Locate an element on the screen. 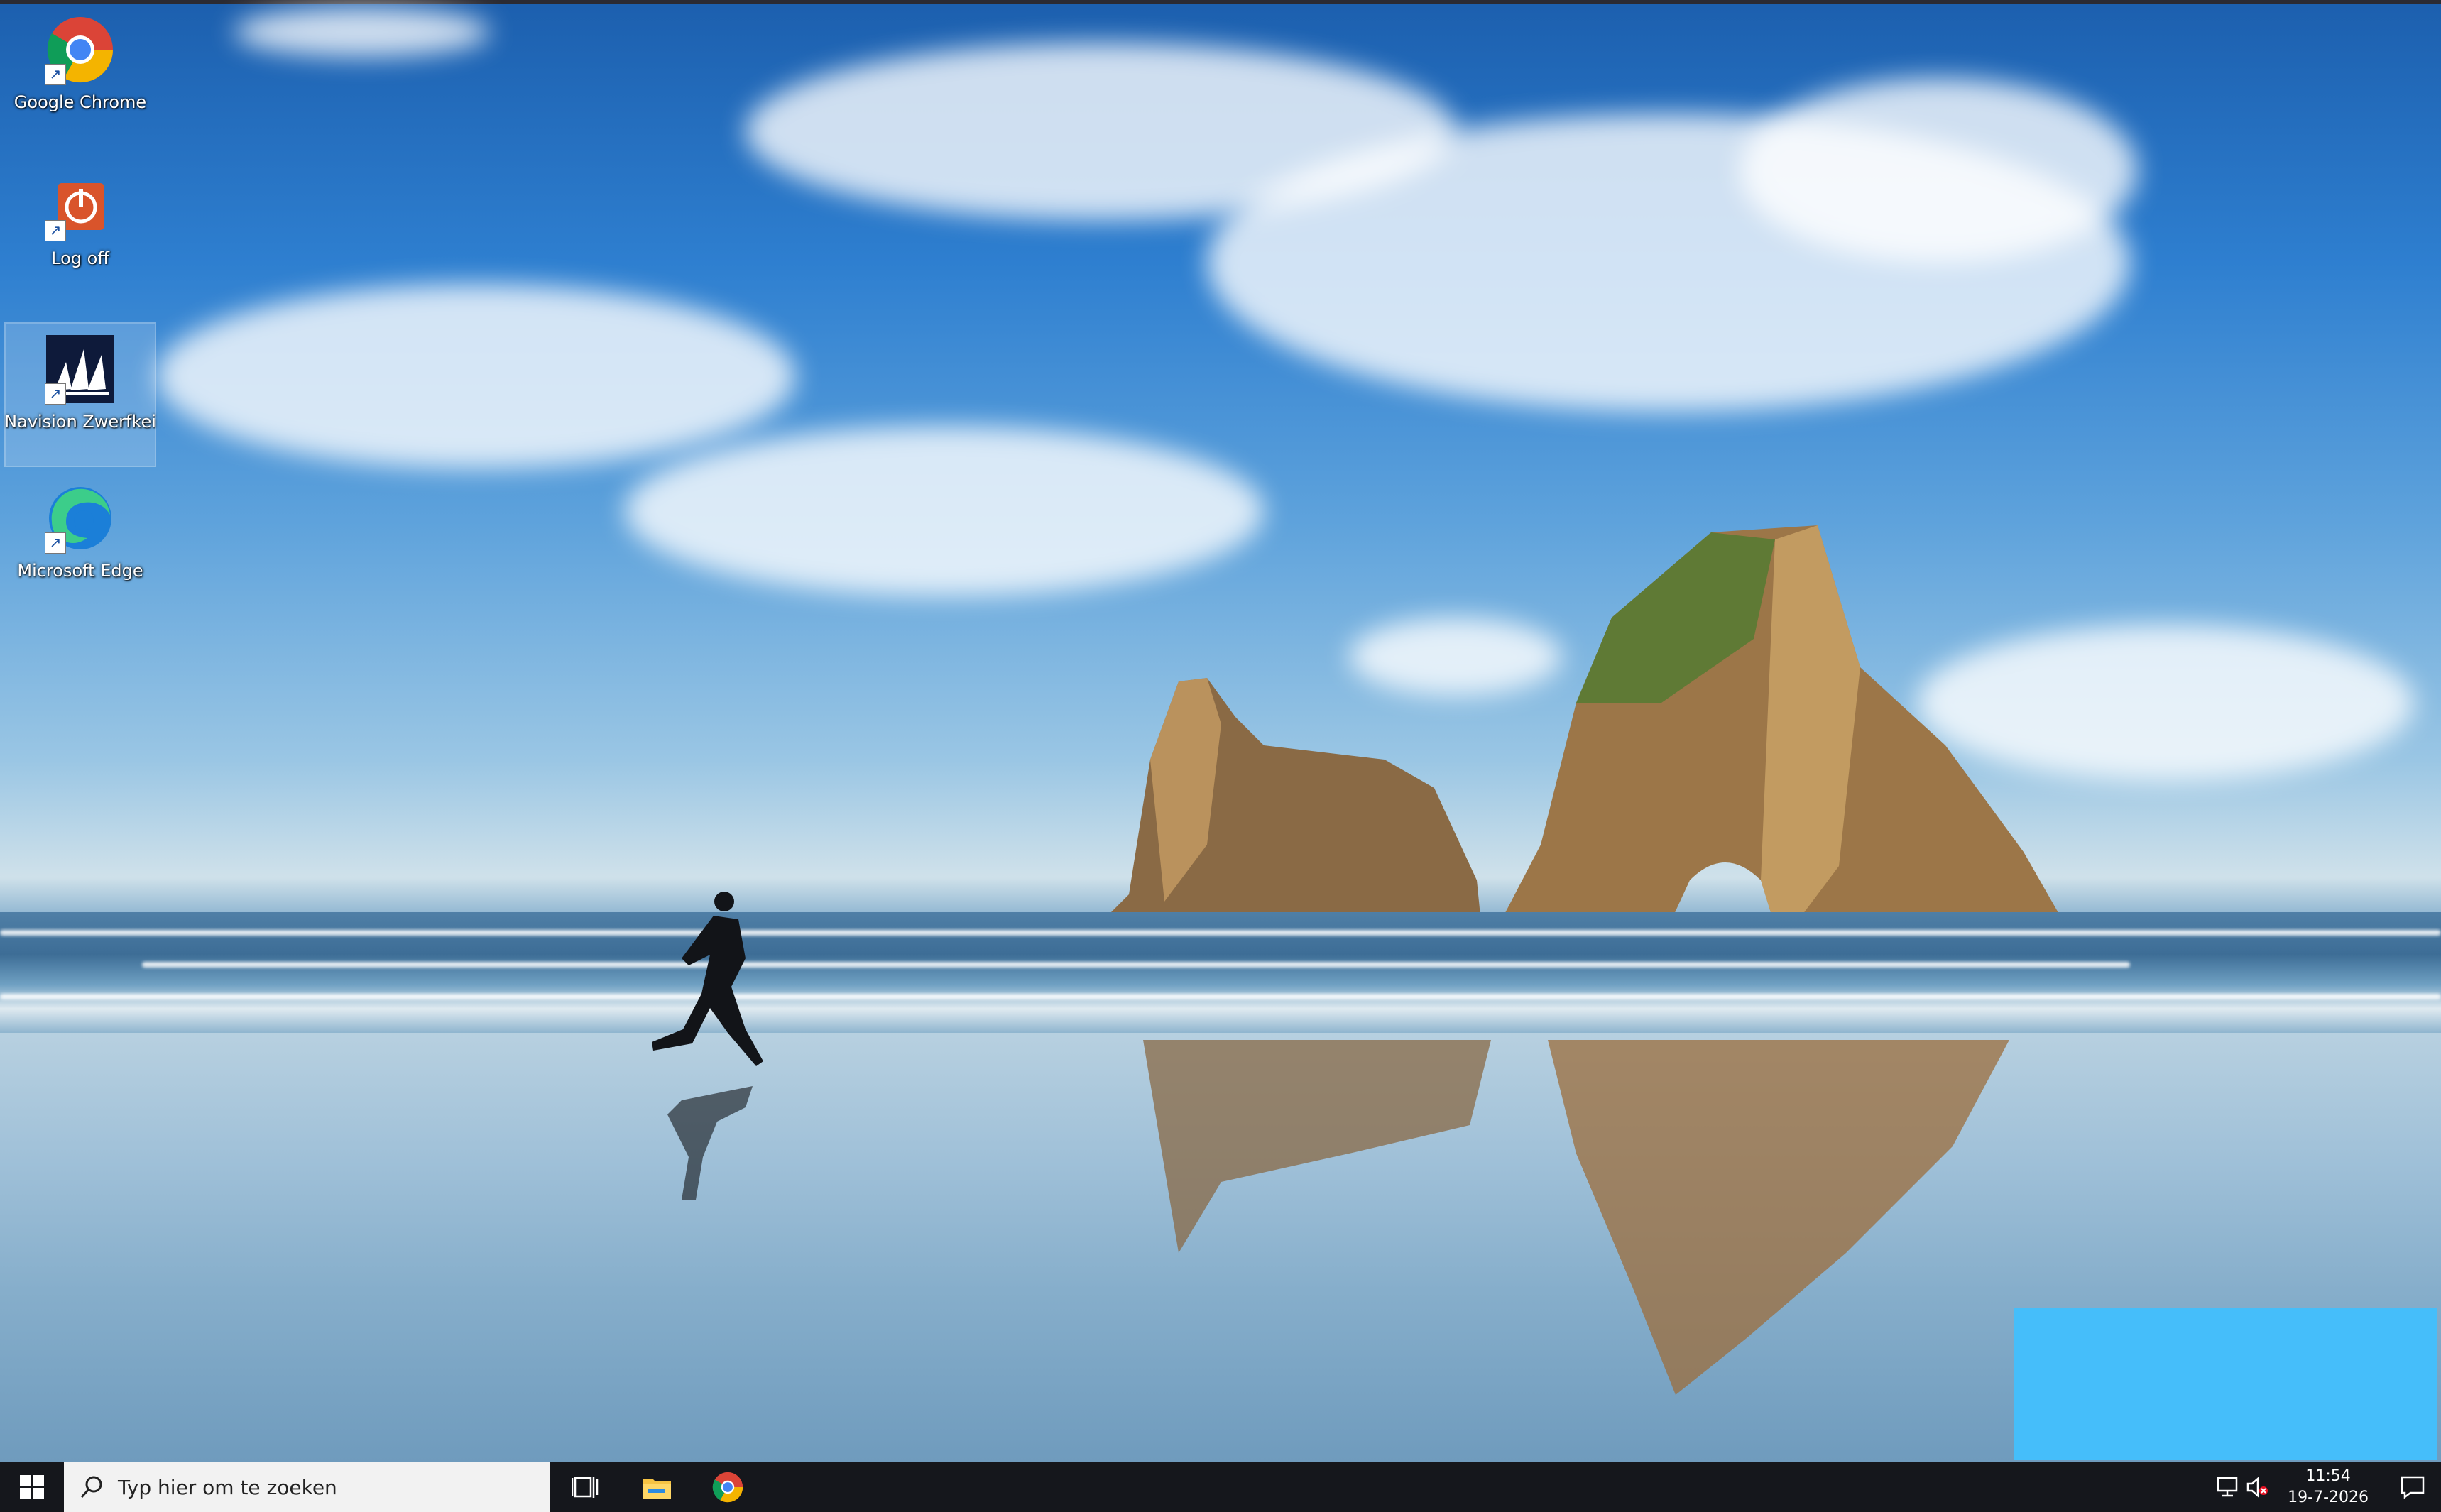  task-view-icon is located at coordinates (585, 1488).